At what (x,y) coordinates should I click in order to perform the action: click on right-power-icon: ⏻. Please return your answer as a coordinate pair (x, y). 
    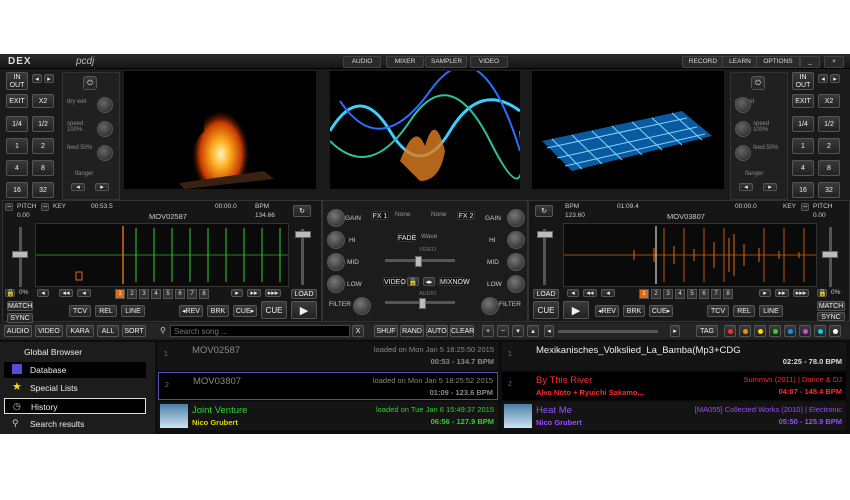
    Looking at the image, I should click on (758, 83).